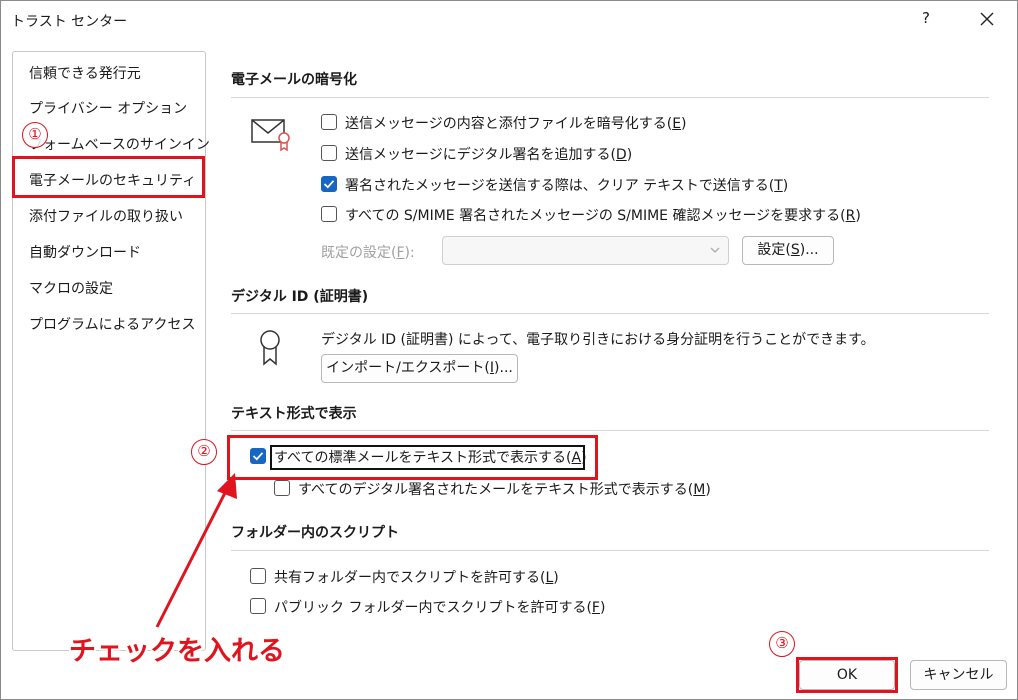  Describe the element at coordinates (509, 20) in the screenshot. I see `title-bar: トラスト センター ?` at that location.